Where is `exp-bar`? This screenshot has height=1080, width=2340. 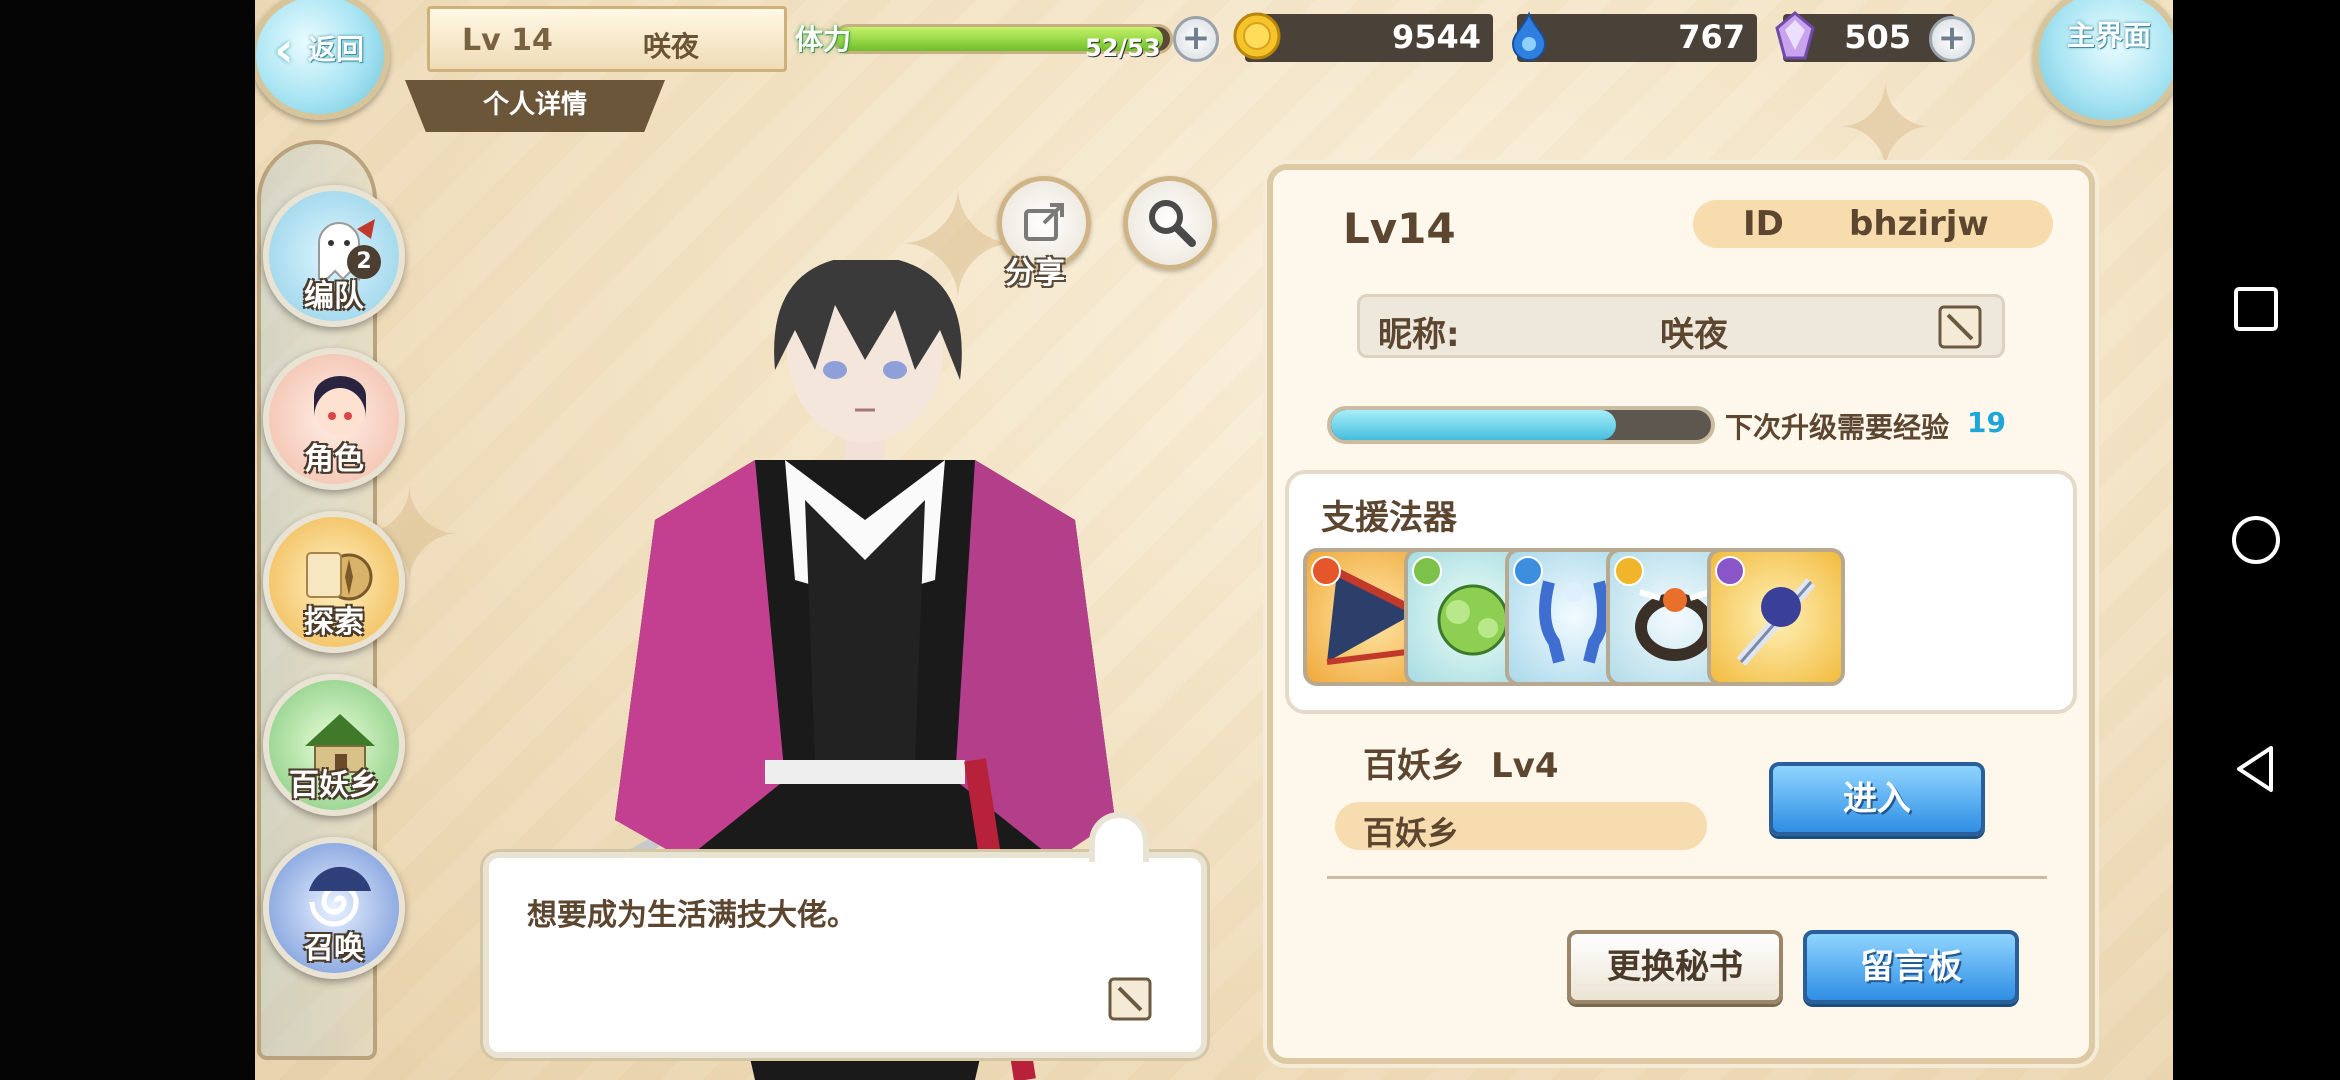
exp-bar is located at coordinates (1521, 425).